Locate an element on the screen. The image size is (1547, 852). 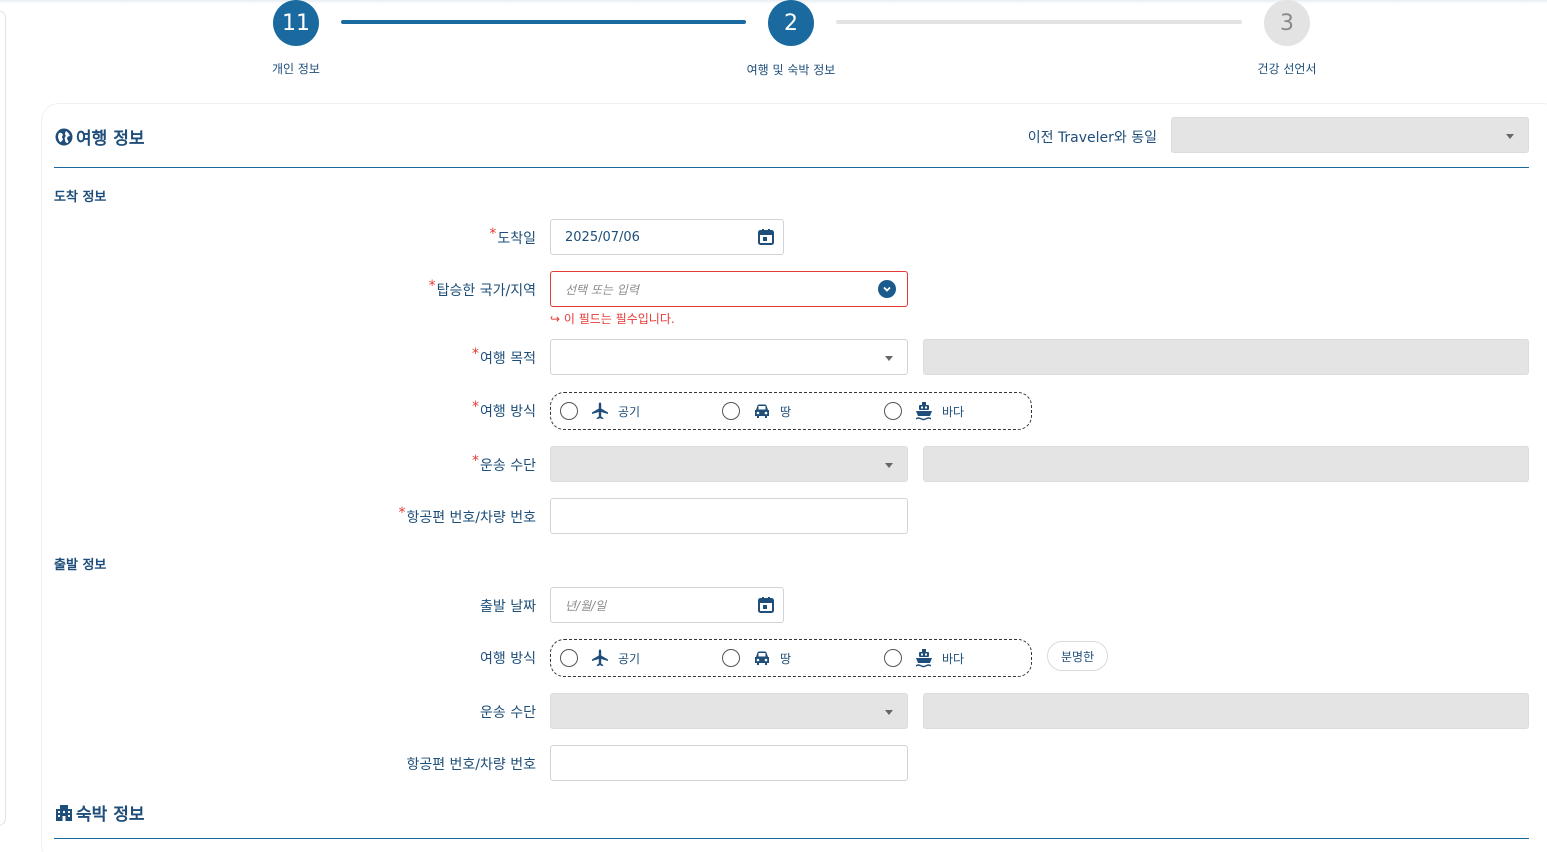
step-2-label: 여행 및 숙박 정보 is located at coordinates (791, 70).